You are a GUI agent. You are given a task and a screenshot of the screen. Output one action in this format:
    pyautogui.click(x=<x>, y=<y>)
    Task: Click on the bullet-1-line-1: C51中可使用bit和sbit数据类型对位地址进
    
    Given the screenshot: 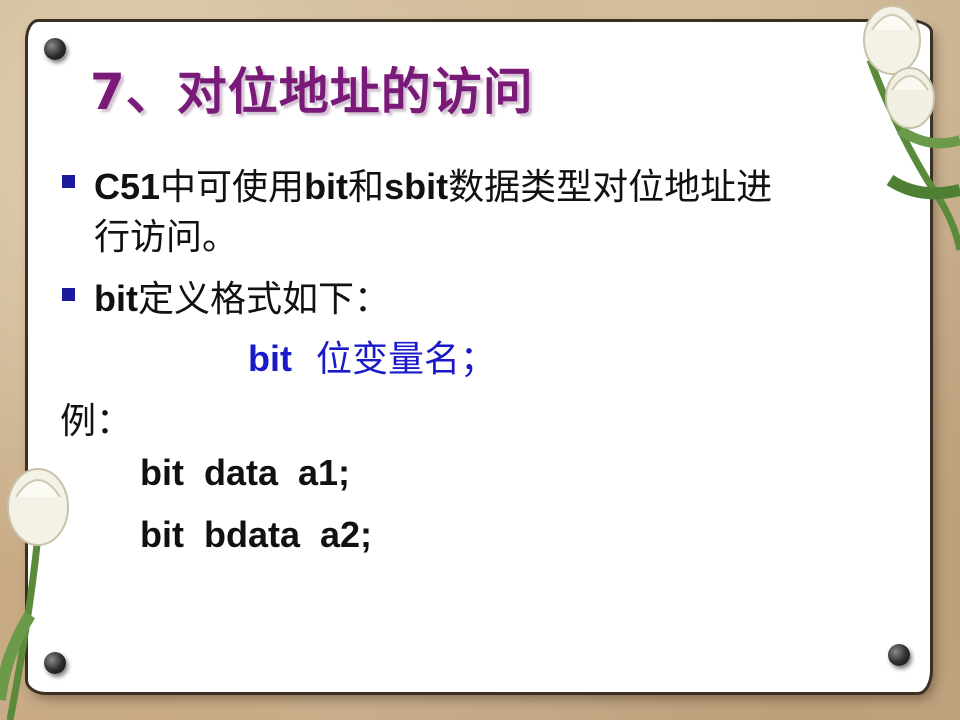 What is the action you would take?
    pyautogui.click(x=433, y=187)
    